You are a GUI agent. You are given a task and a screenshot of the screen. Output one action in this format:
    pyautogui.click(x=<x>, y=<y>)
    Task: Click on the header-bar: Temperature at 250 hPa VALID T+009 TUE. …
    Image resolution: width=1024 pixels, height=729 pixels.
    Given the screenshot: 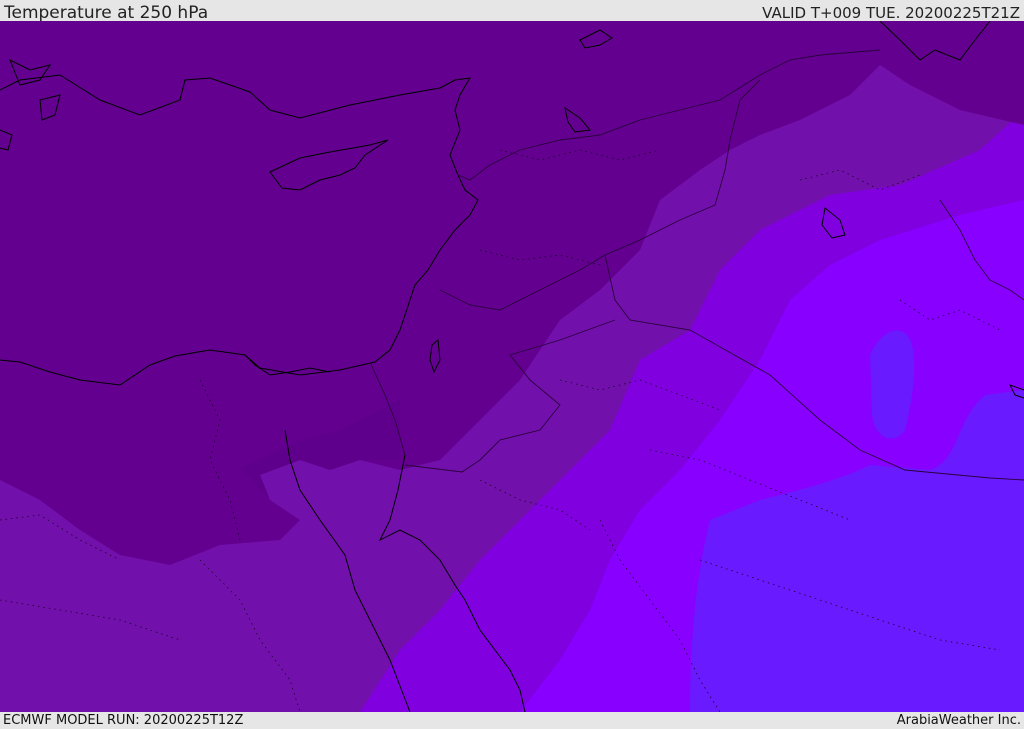 What is the action you would take?
    pyautogui.click(x=512, y=11)
    